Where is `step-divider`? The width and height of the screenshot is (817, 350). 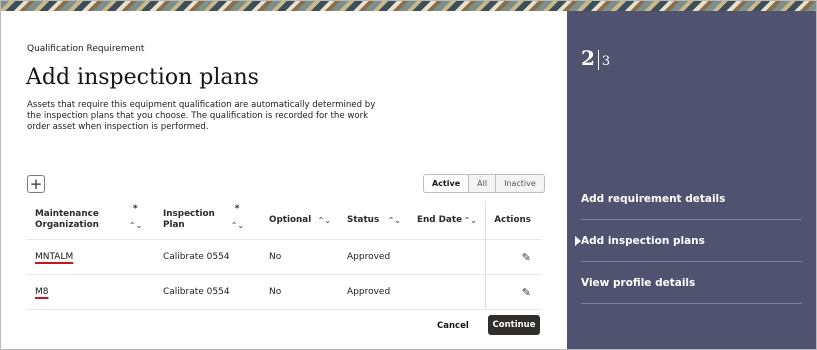
step-divider is located at coordinates (598, 59).